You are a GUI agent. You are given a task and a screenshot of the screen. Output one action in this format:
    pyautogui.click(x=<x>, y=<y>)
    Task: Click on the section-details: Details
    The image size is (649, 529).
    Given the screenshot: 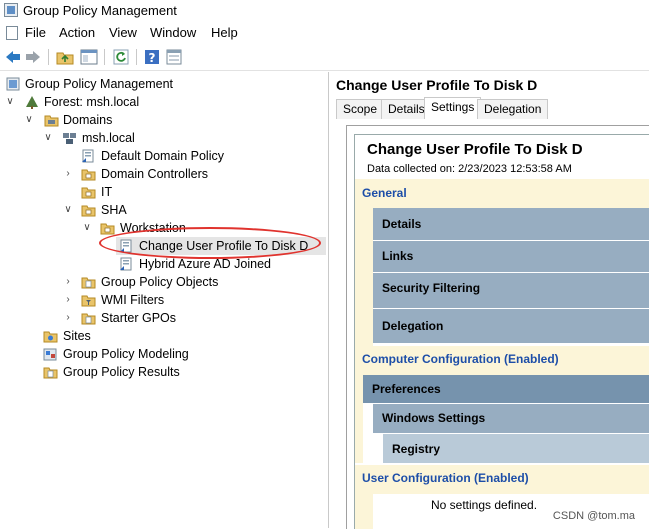 What is the action you would take?
    pyautogui.click(x=511, y=225)
    